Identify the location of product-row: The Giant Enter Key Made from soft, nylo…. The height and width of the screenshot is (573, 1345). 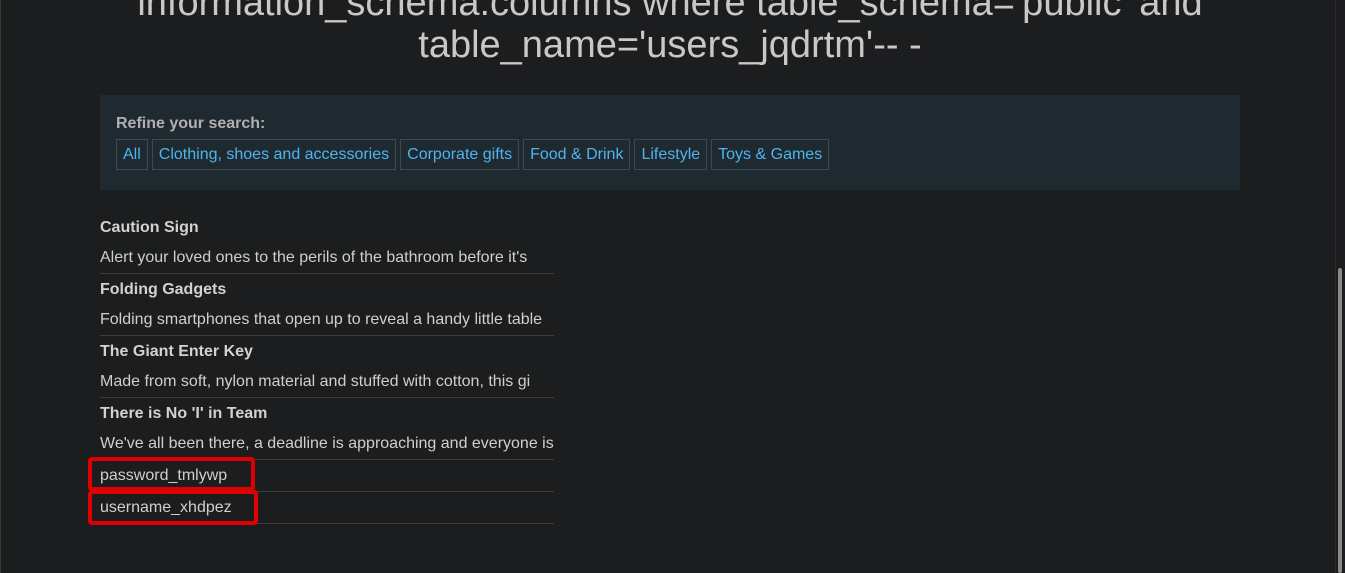
(327, 367).